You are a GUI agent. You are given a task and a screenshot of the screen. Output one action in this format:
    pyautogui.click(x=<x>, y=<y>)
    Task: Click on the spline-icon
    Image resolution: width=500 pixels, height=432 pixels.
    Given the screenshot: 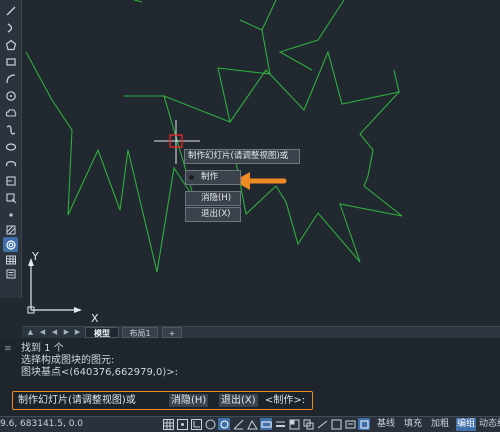 What is the action you would take?
    pyautogui.click(x=10, y=129)
    